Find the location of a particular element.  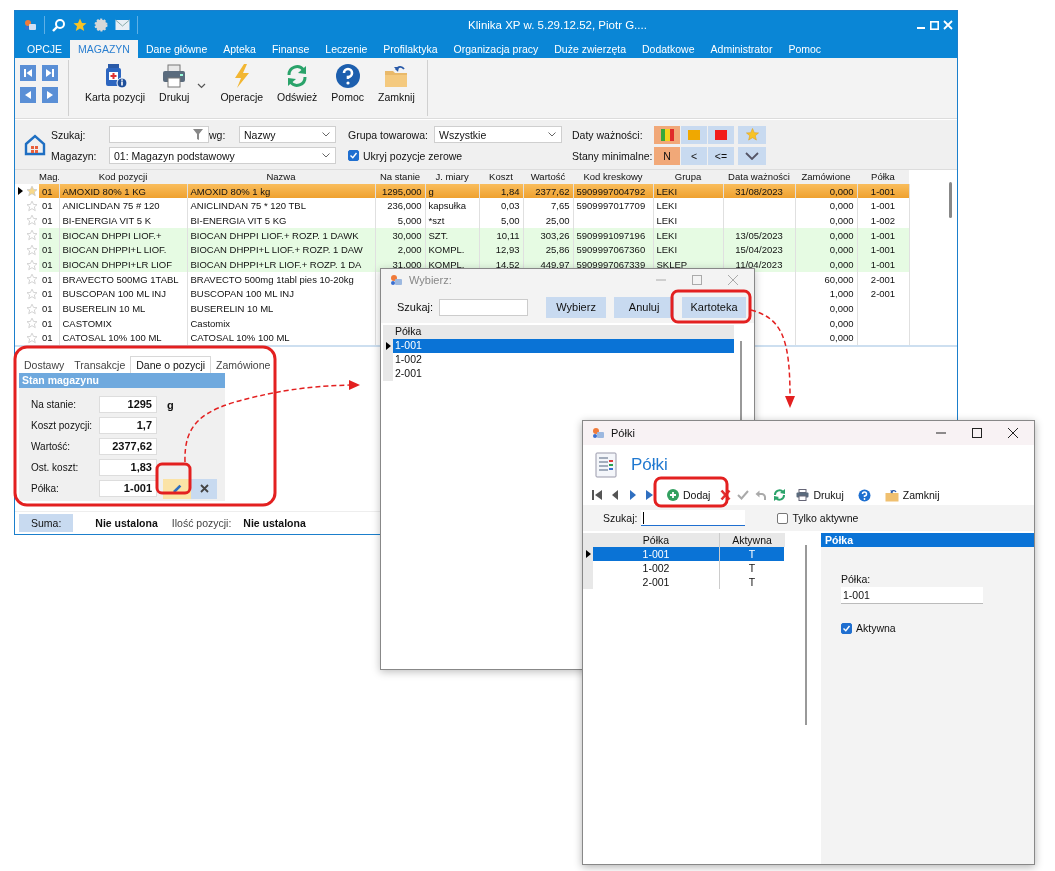

toolbar-button: Operacje is located at coordinates (242, 82).